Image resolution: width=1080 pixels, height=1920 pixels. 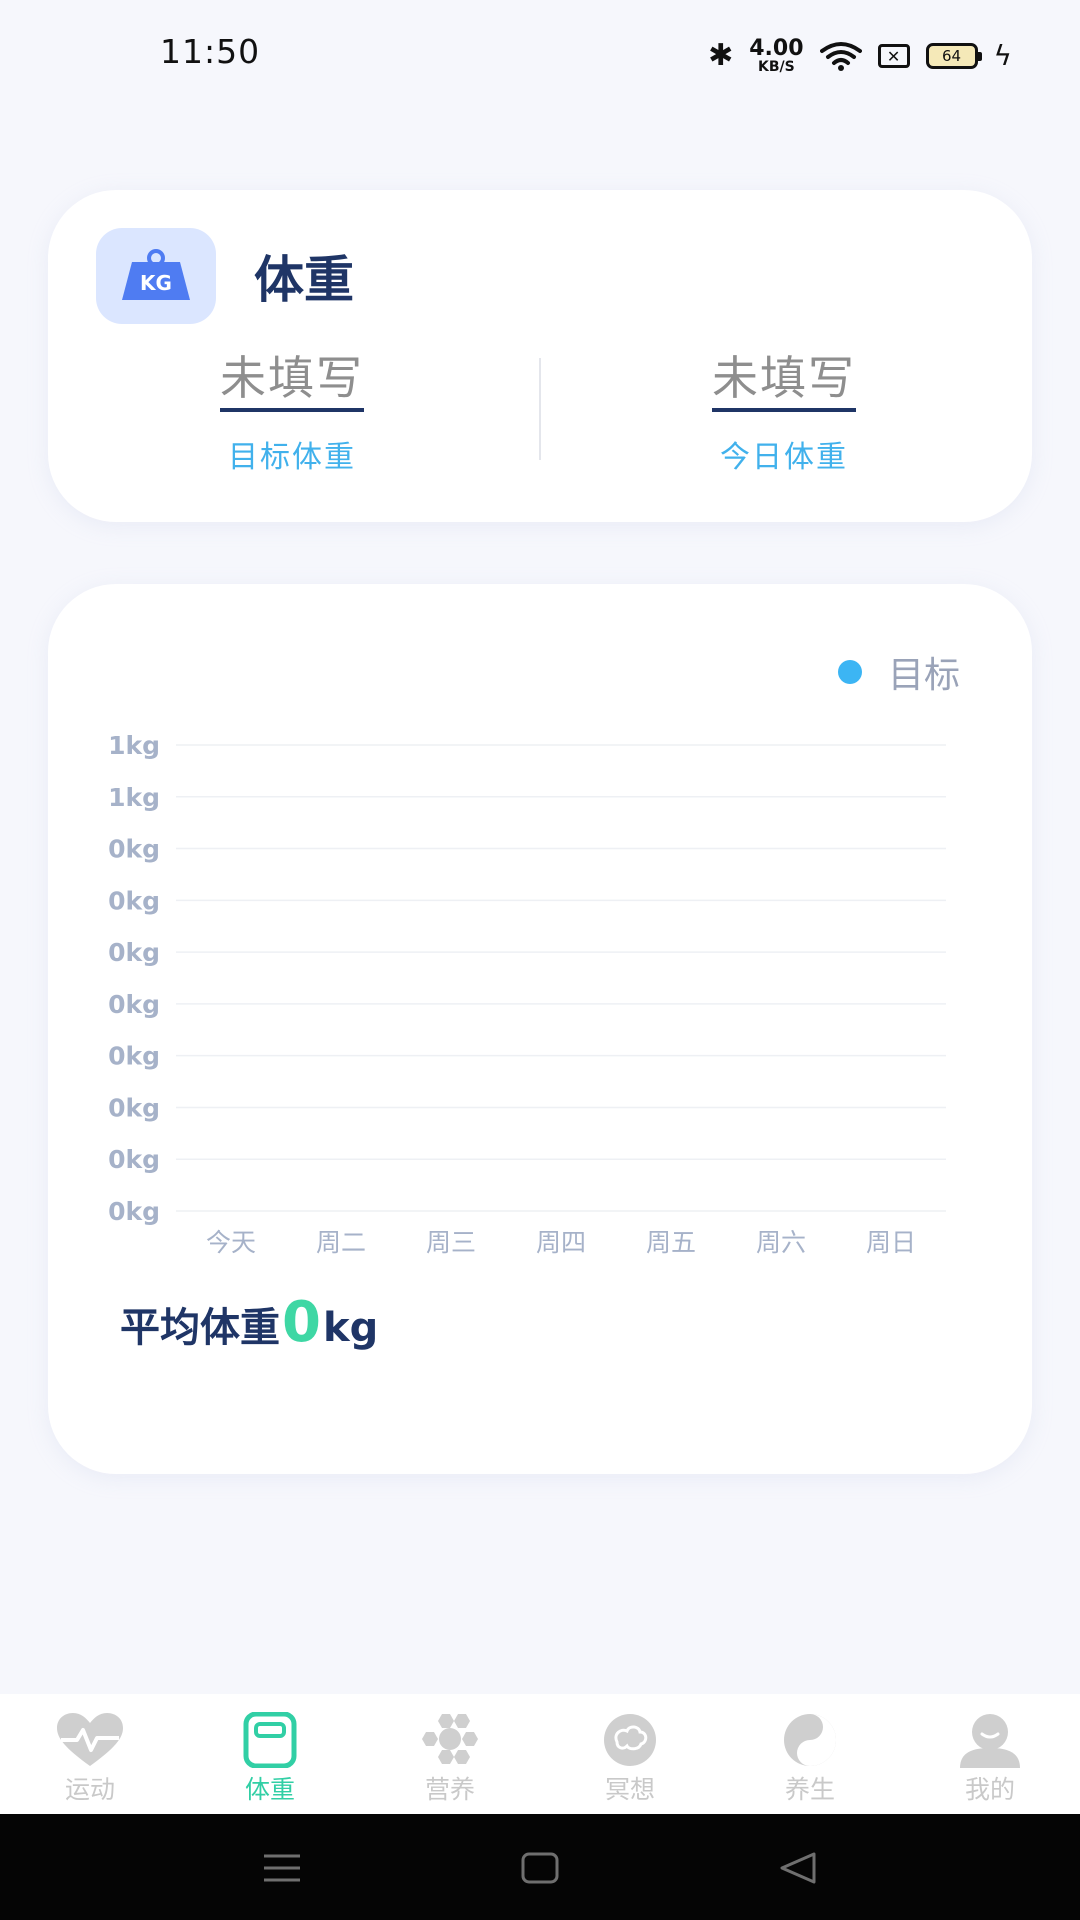 I want to click on stat-divider, so click(x=540, y=409).